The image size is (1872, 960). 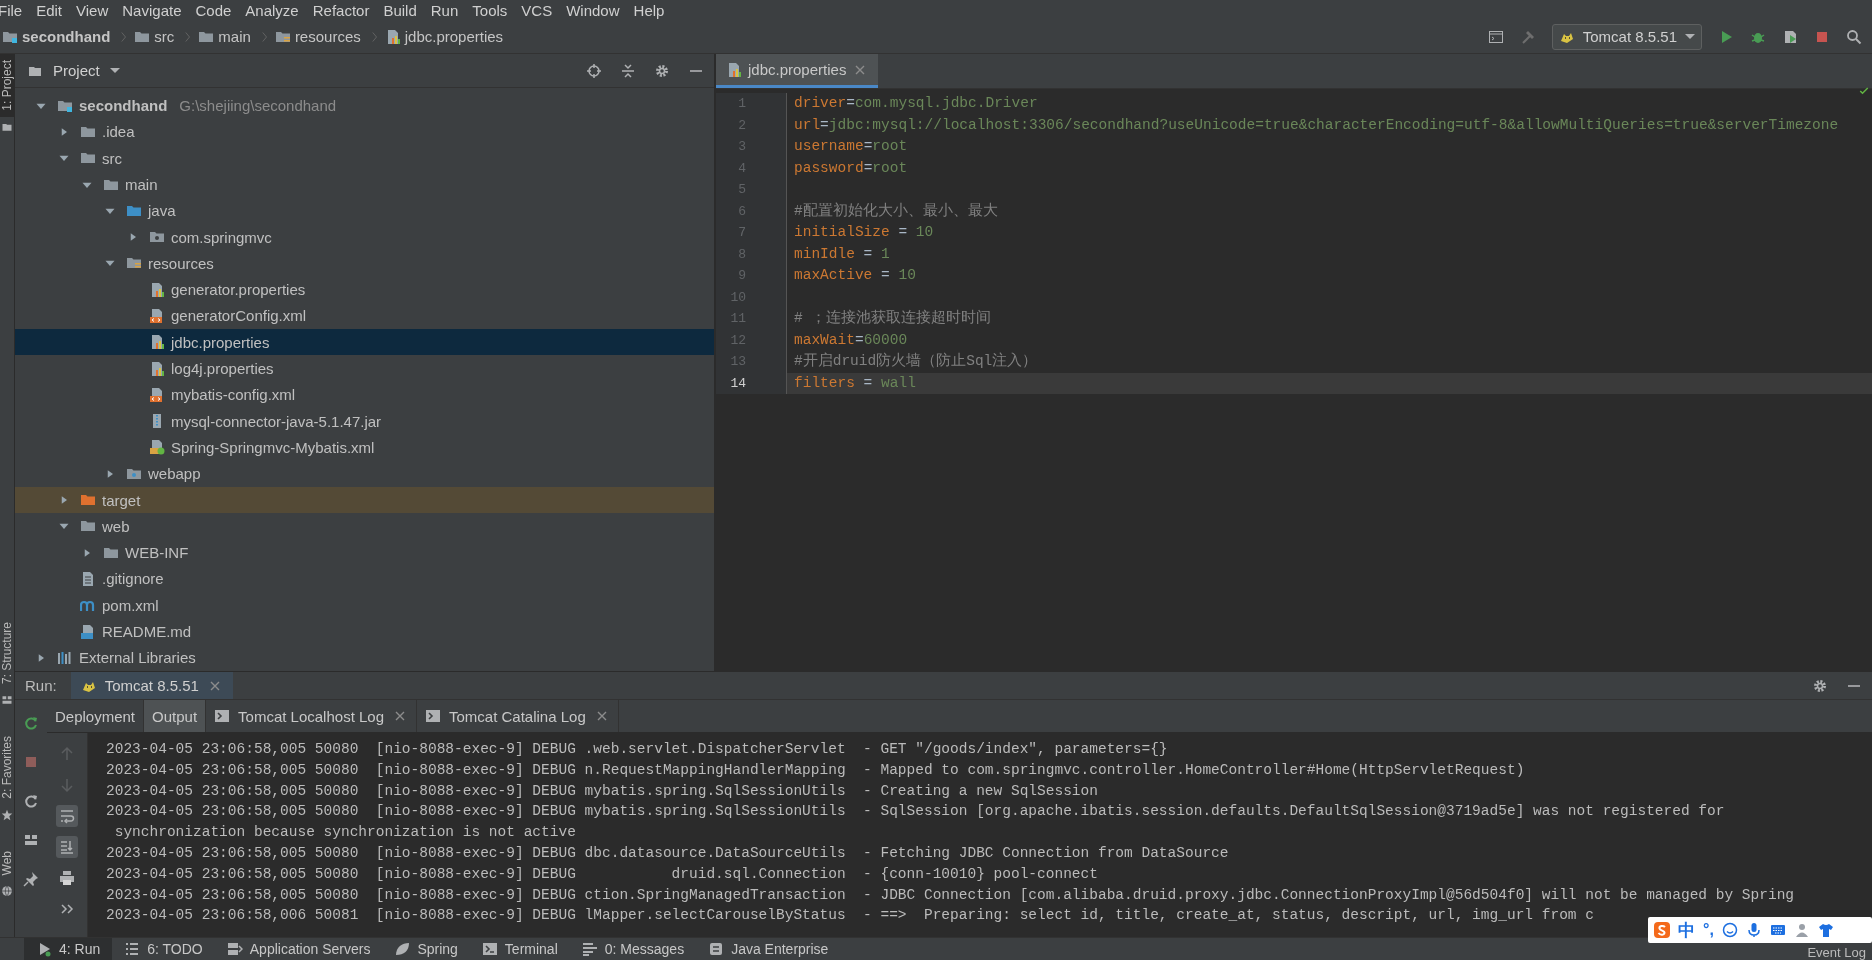 I want to click on breadcrumb-item: src, so click(x=164, y=36).